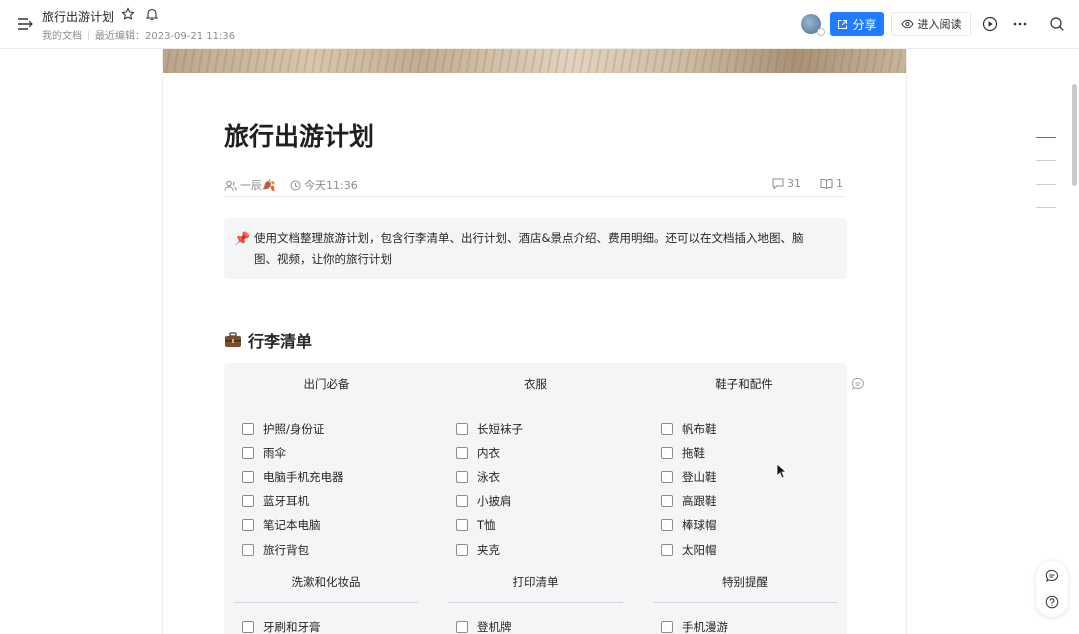 This screenshot has height=634, width=1079. What do you see at coordinates (286, 550) in the screenshot?
I see `item-label: 旅行背包` at bounding box center [286, 550].